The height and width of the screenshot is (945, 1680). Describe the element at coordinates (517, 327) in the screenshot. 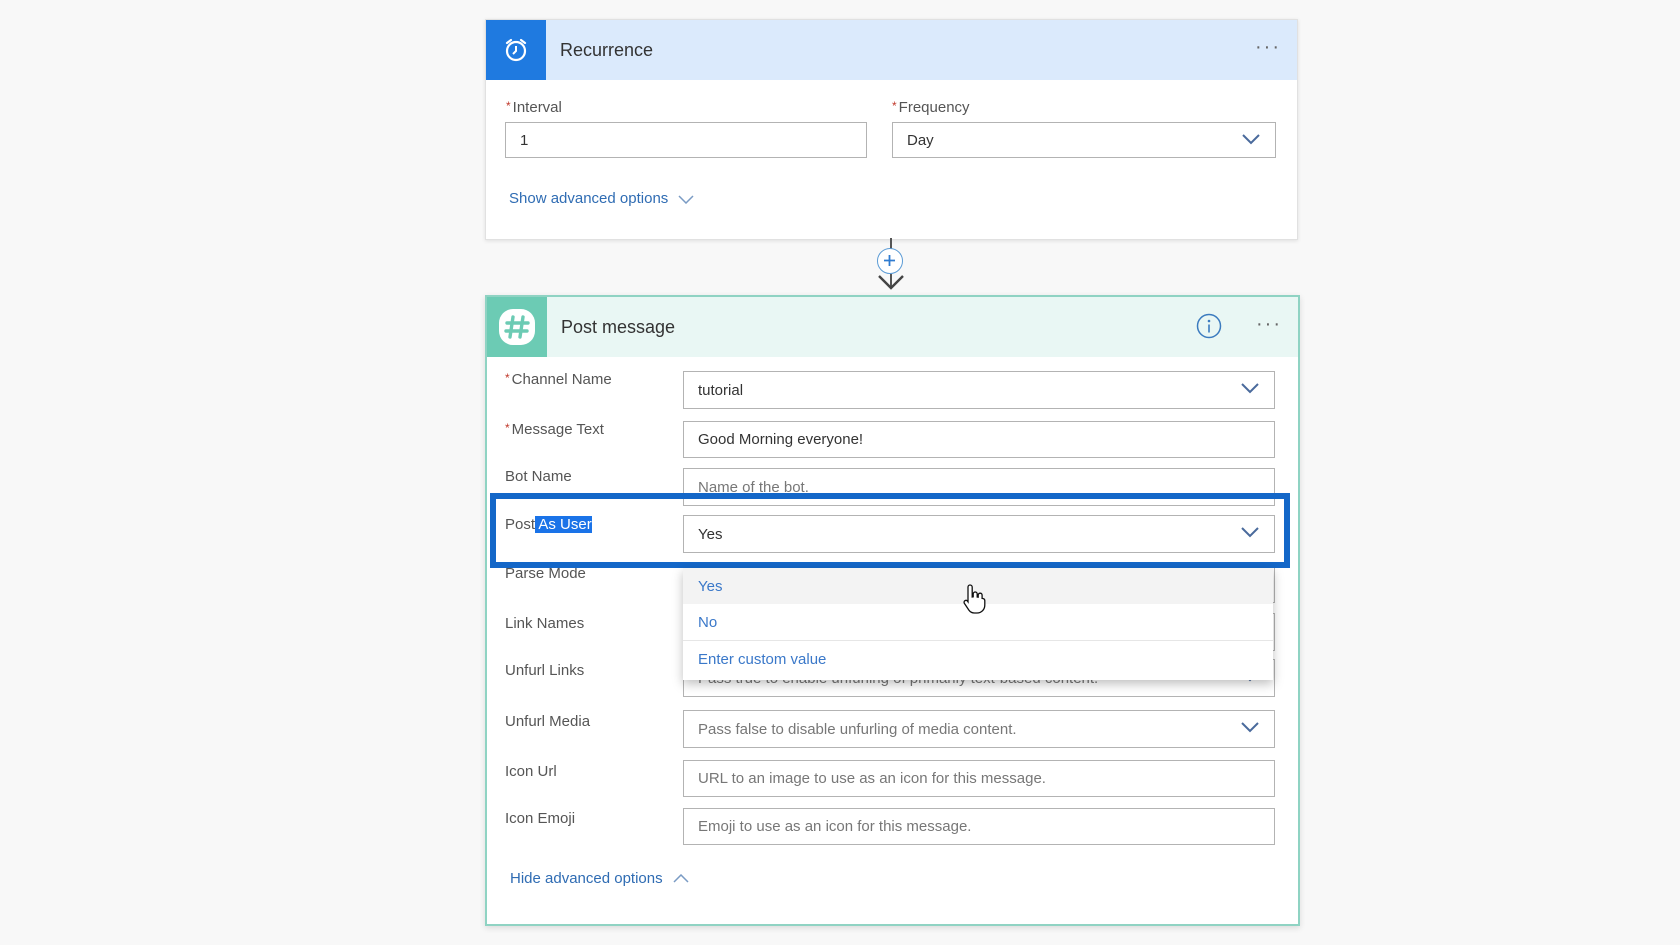

I see `slack-hash-icon` at that location.